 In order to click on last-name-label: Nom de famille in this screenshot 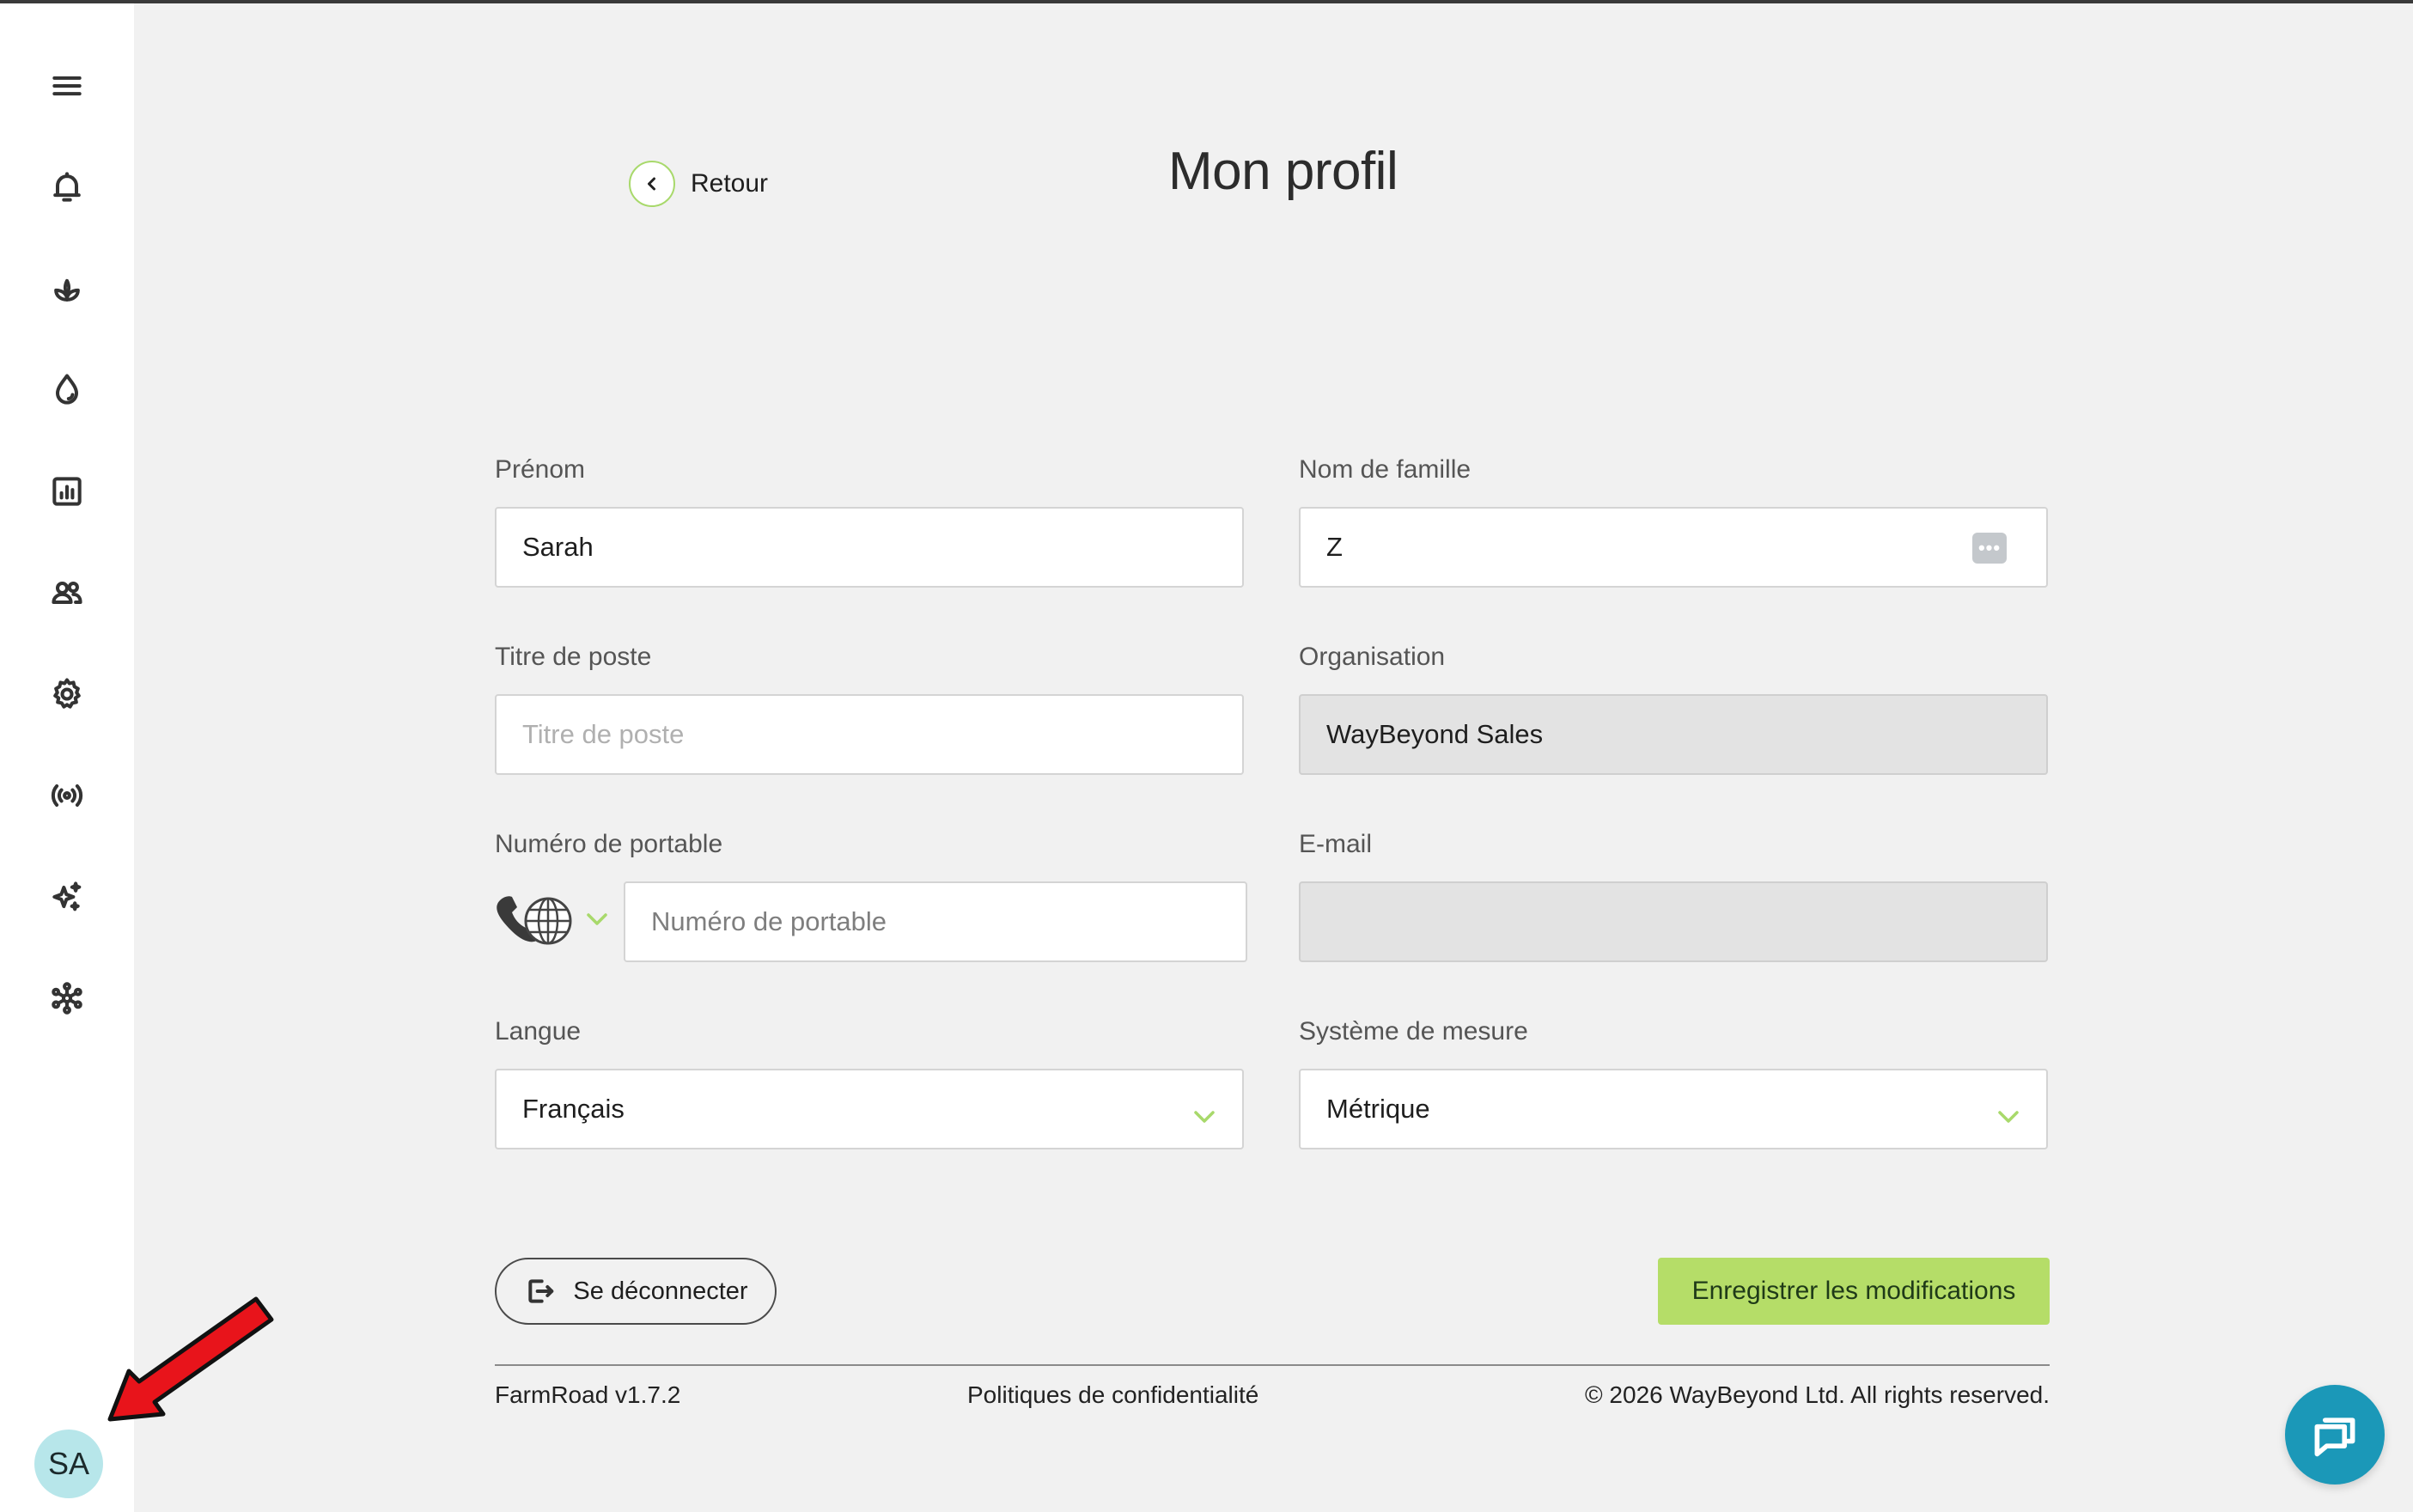, I will do `click(1386, 469)`.